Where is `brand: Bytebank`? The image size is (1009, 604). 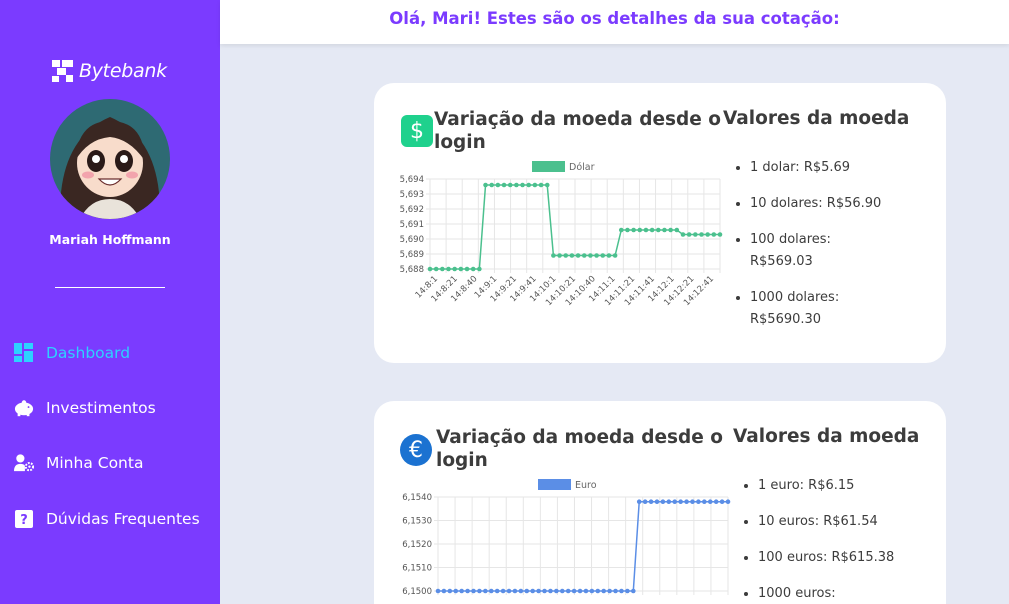 brand: Bytebank is located at coordinates (109, 71).